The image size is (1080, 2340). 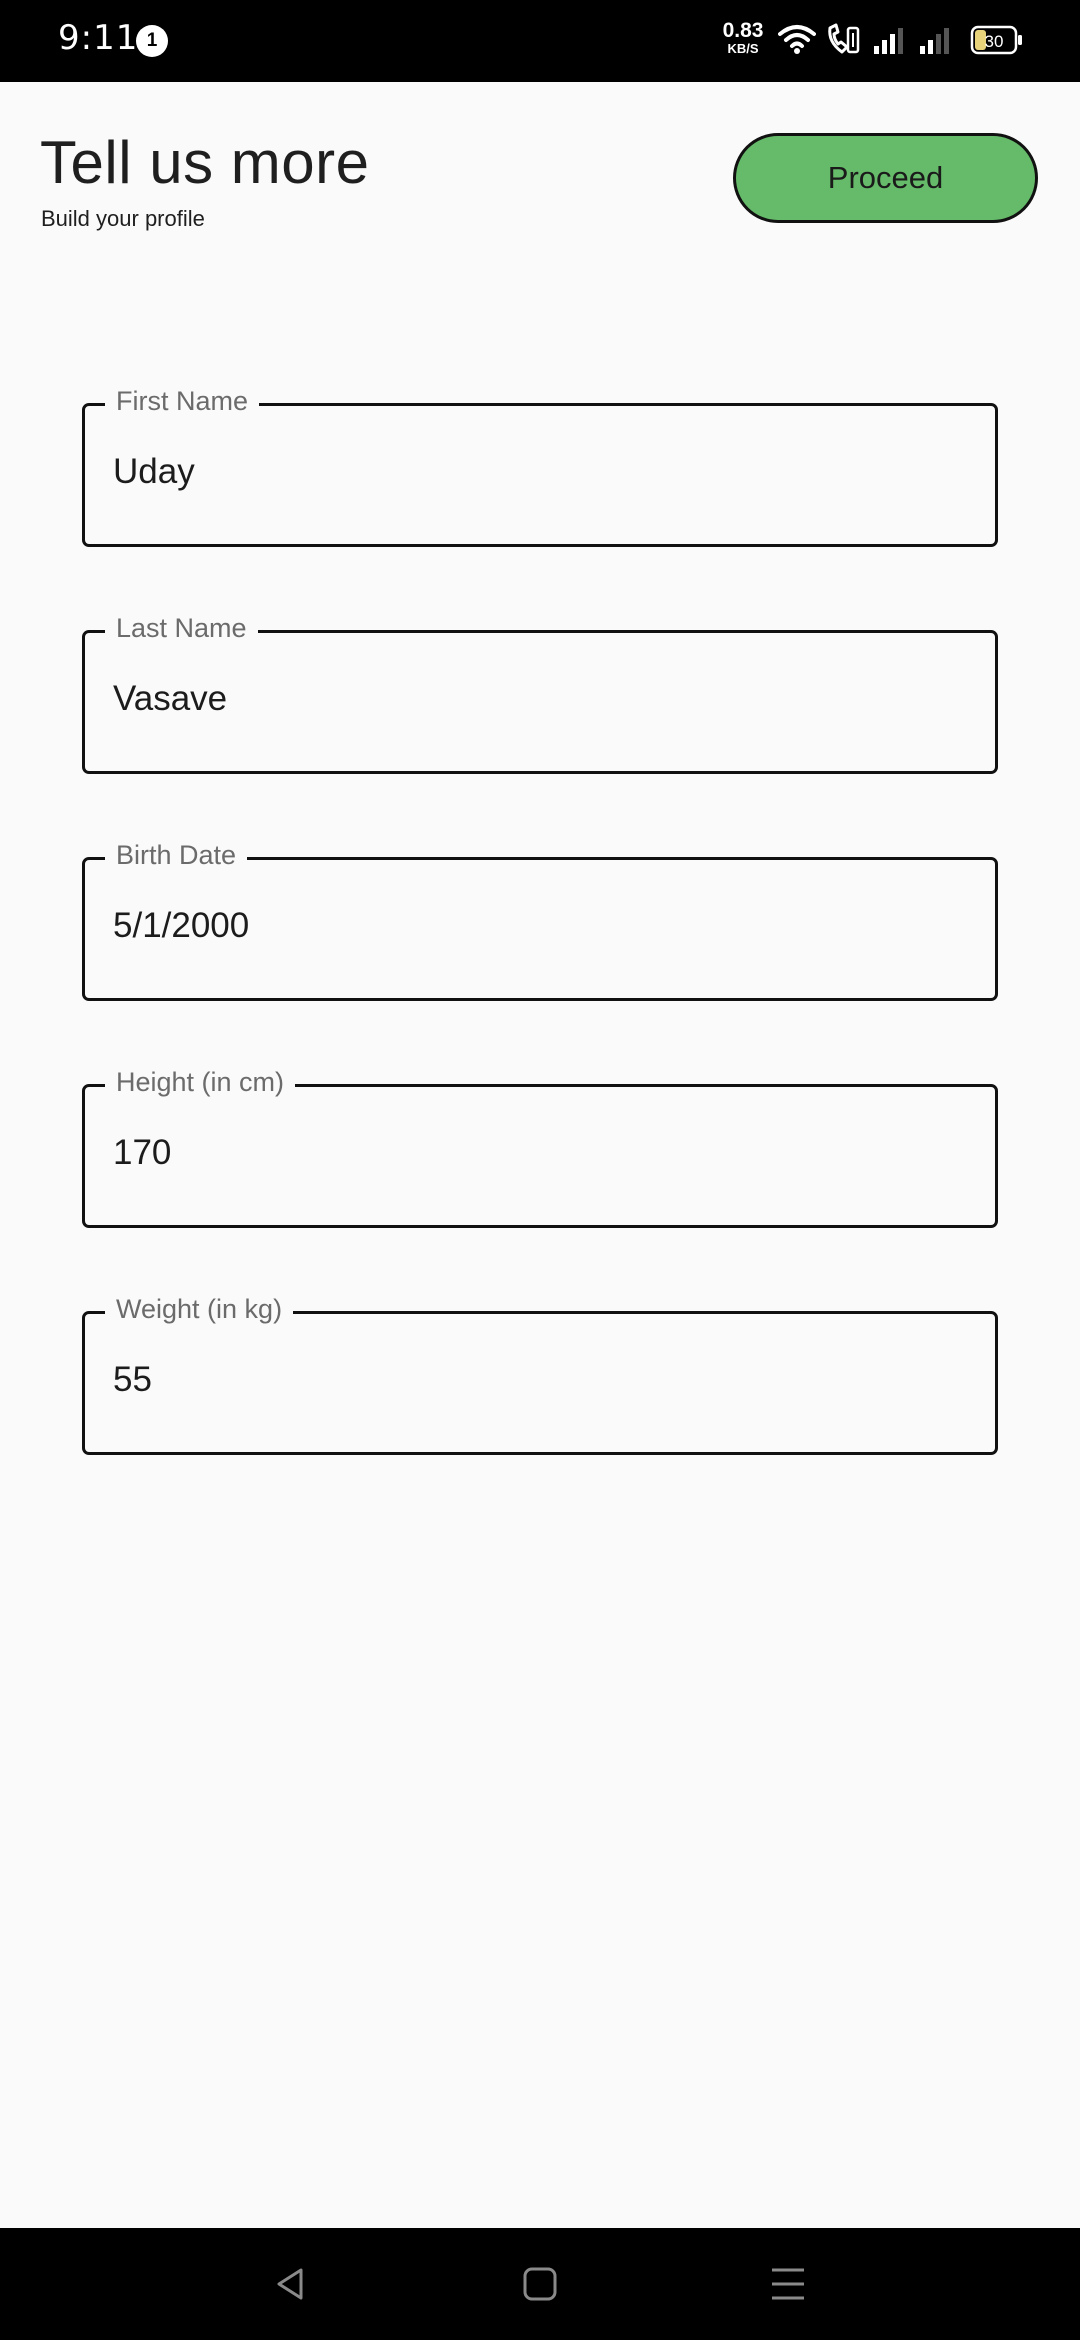 I want to click on recents-icon, so click(x=788, y=2284).